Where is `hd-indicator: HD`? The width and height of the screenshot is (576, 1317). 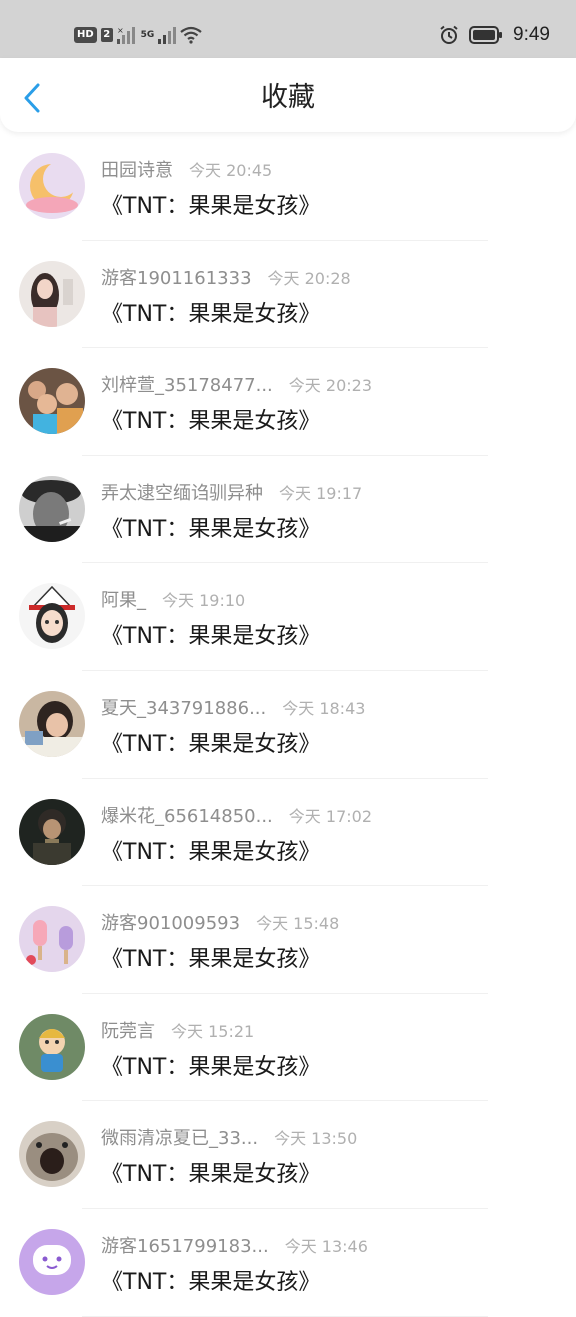 hd-indicator: HD is located at coordinates (85, 35).